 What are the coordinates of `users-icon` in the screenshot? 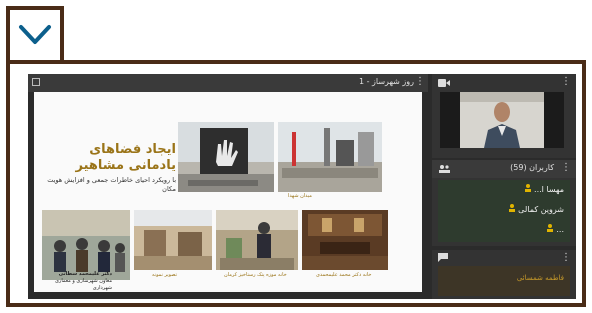 It's located at (444, 169).